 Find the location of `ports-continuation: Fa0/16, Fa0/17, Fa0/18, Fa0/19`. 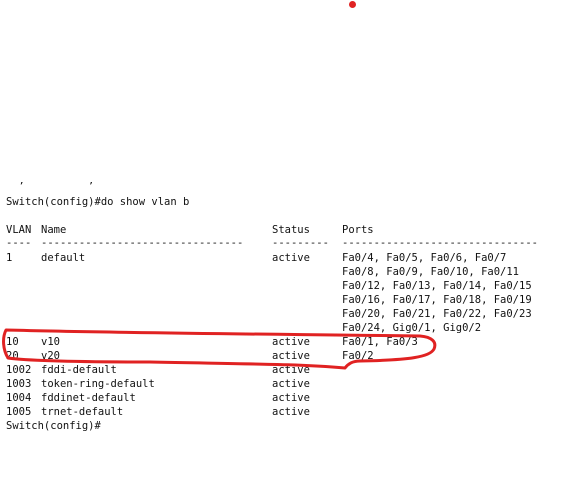

ports-continuation: Fa0/16, Fa0/17, Fa0/18, Fa0/19 is located at coordinates (269, 300).